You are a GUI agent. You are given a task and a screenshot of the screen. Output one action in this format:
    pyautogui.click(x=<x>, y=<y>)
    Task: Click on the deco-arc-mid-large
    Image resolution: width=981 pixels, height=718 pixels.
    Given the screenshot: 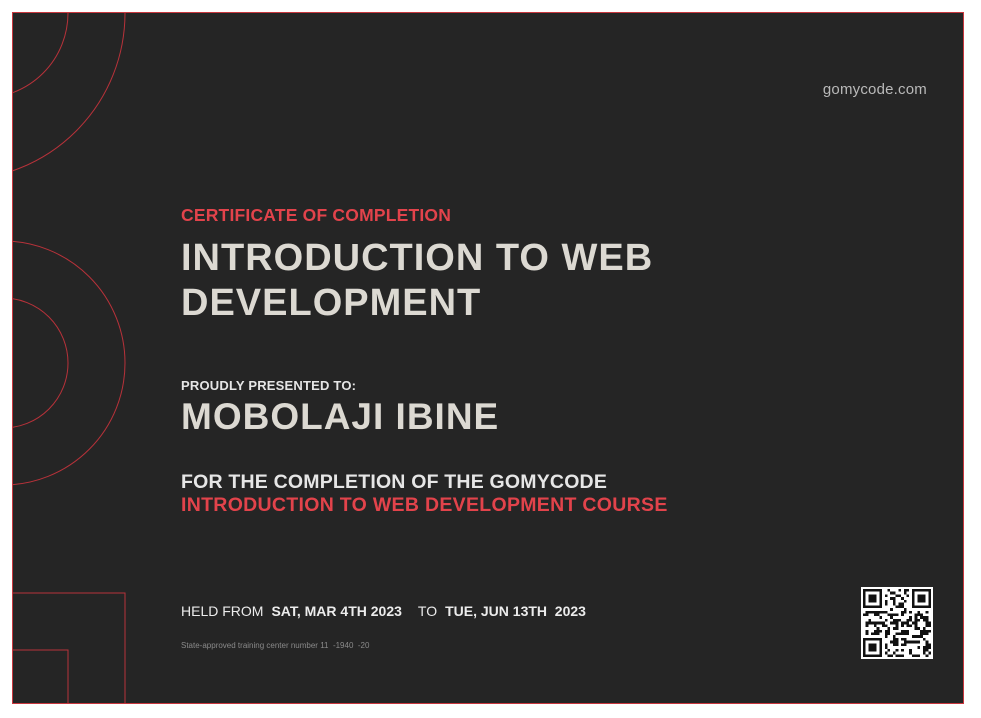 What is the action you would take?
    pyautogui.click(x=69, y=363)
    